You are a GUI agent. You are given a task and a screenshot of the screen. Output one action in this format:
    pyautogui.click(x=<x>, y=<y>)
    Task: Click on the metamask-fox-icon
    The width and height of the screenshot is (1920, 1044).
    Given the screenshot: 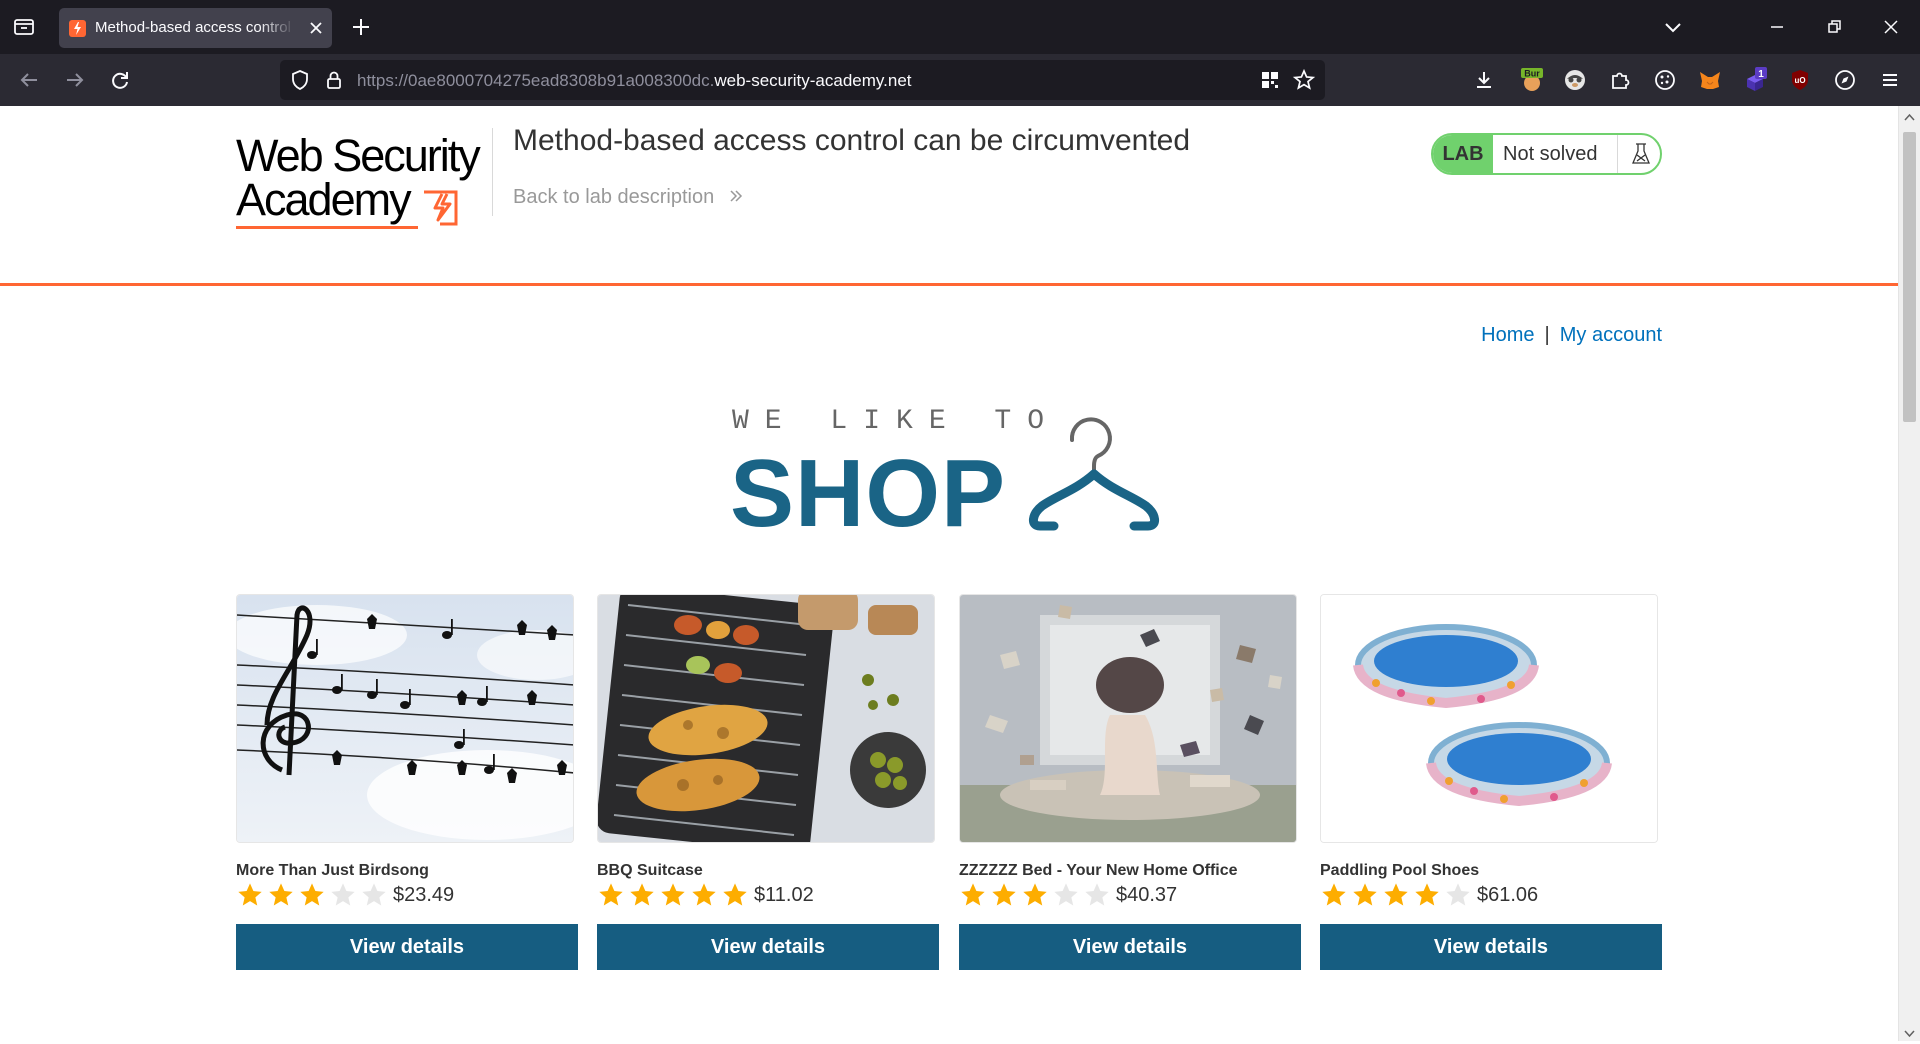 What is the action you would take?
    pyautogui.click(x=1710, y=80)
    